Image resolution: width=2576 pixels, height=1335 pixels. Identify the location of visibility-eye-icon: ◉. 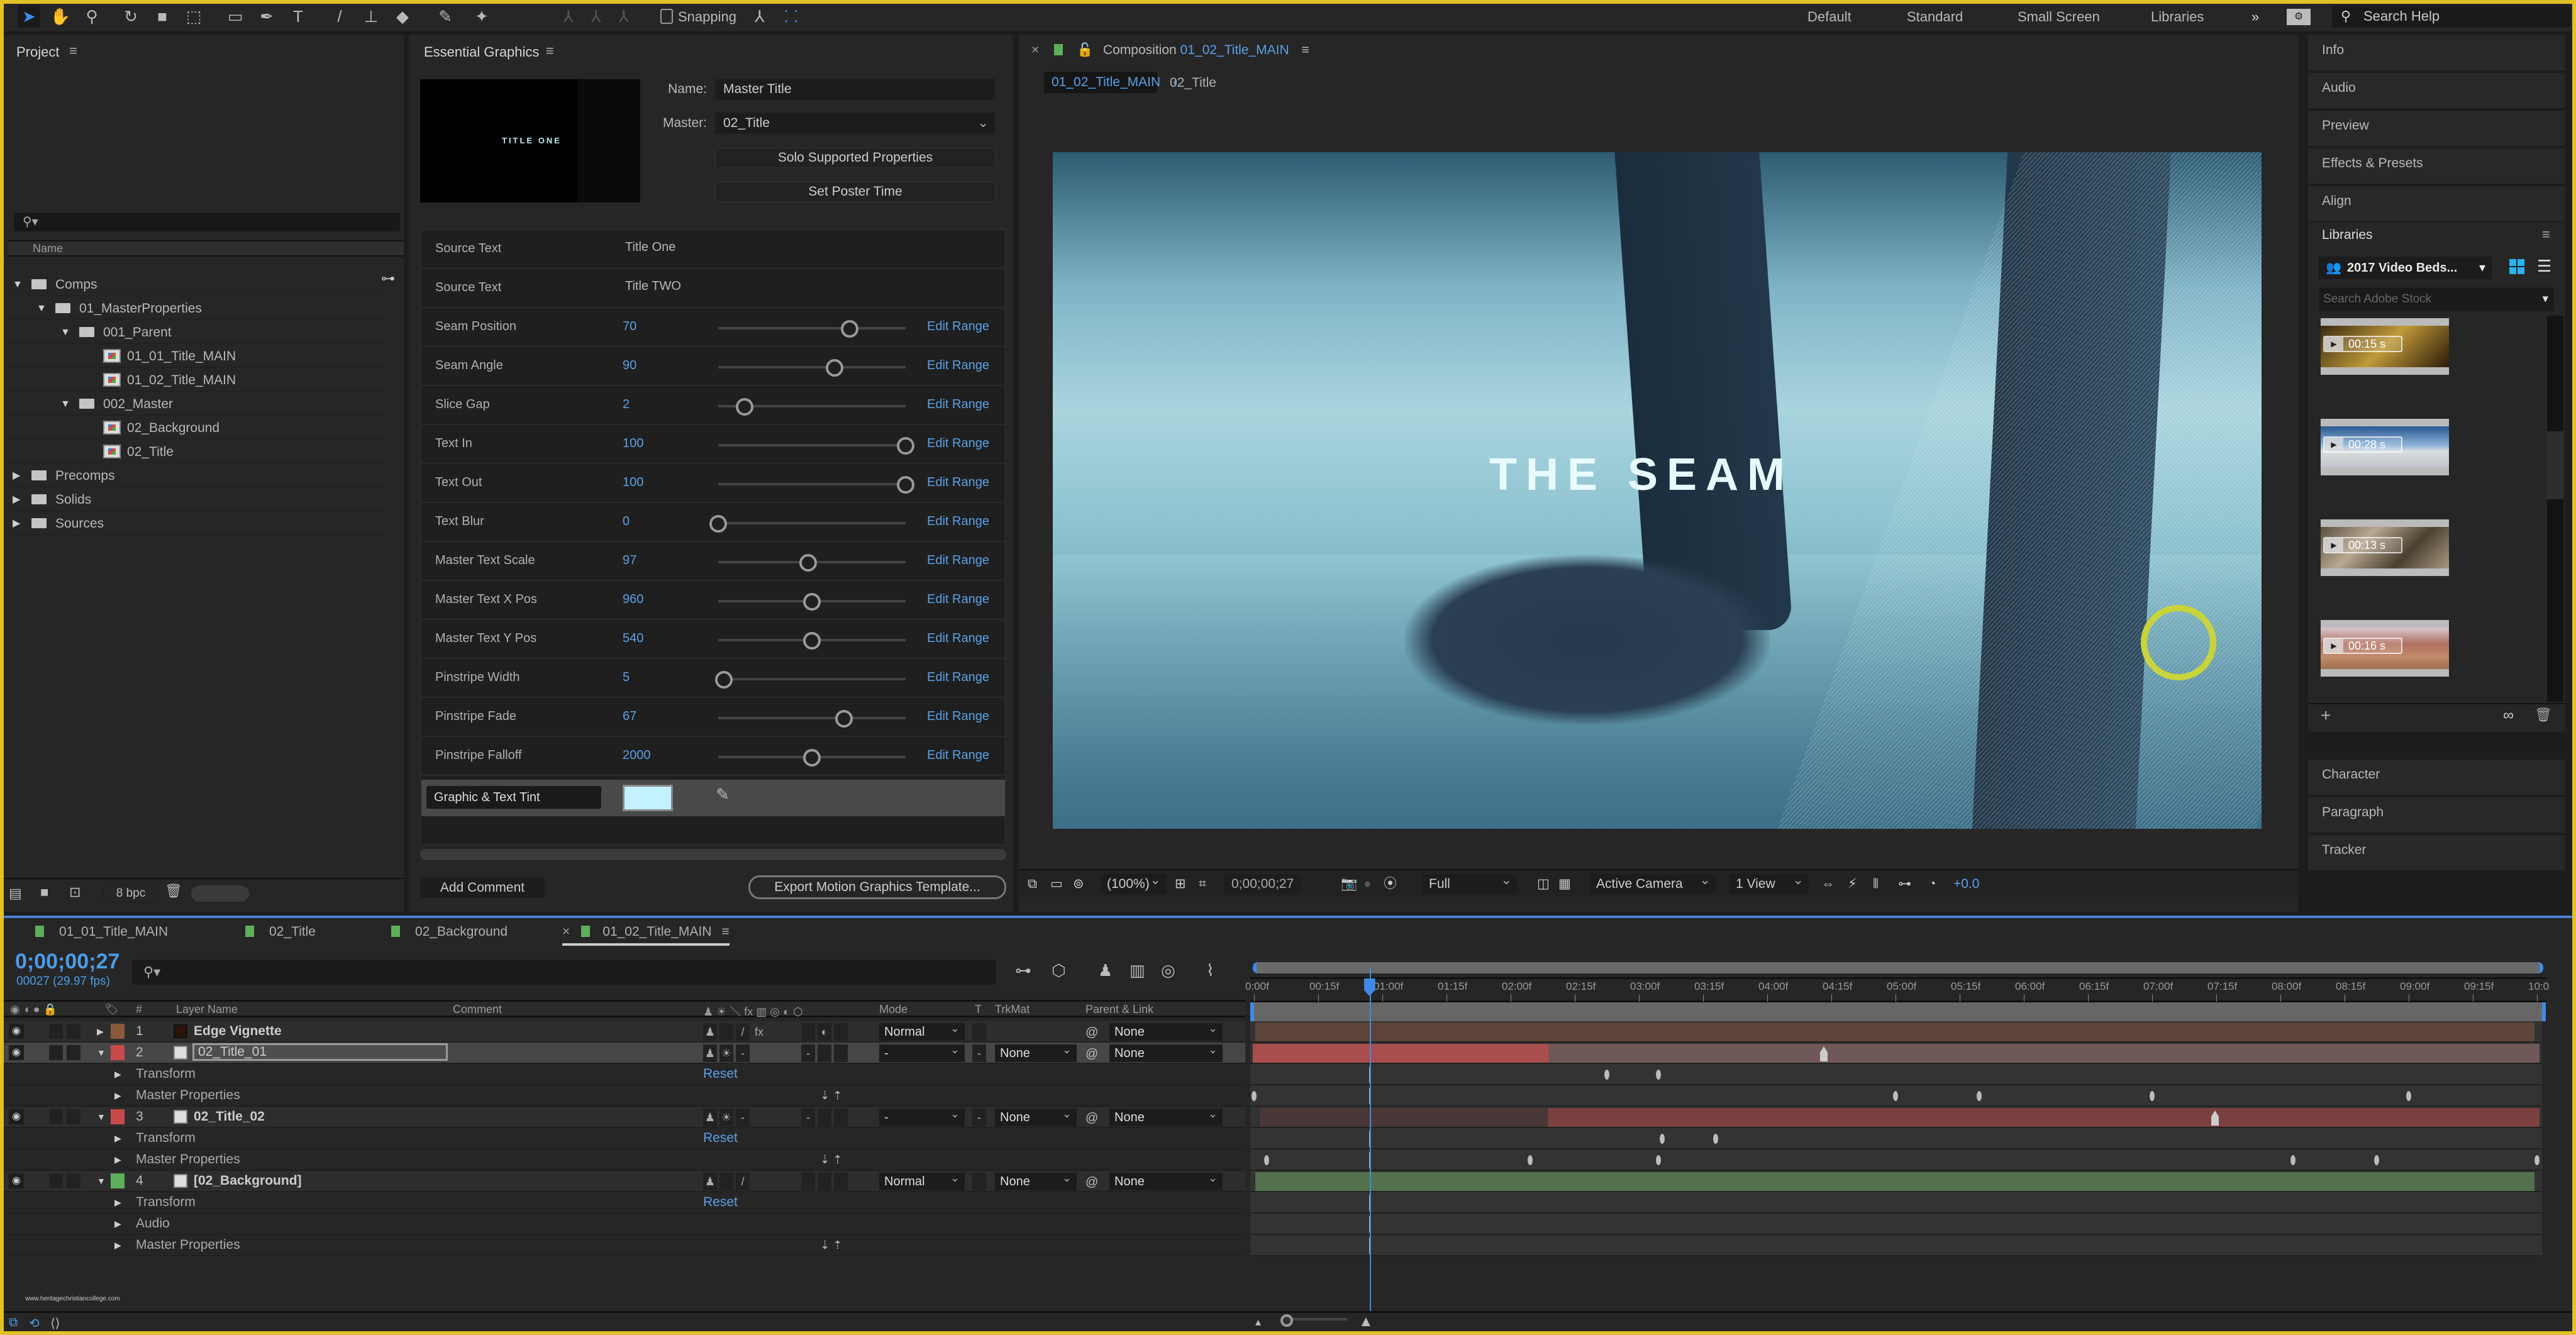
(16, 1116).